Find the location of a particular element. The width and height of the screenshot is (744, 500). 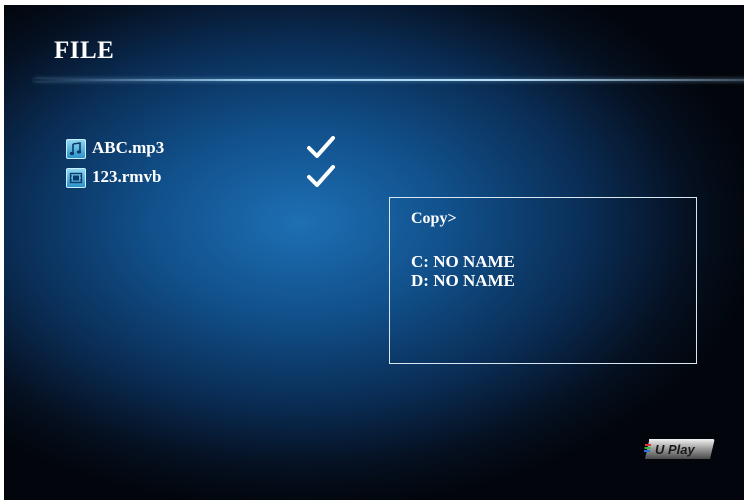

file-name: 123.rmvb is located at coordinates (127, 176).